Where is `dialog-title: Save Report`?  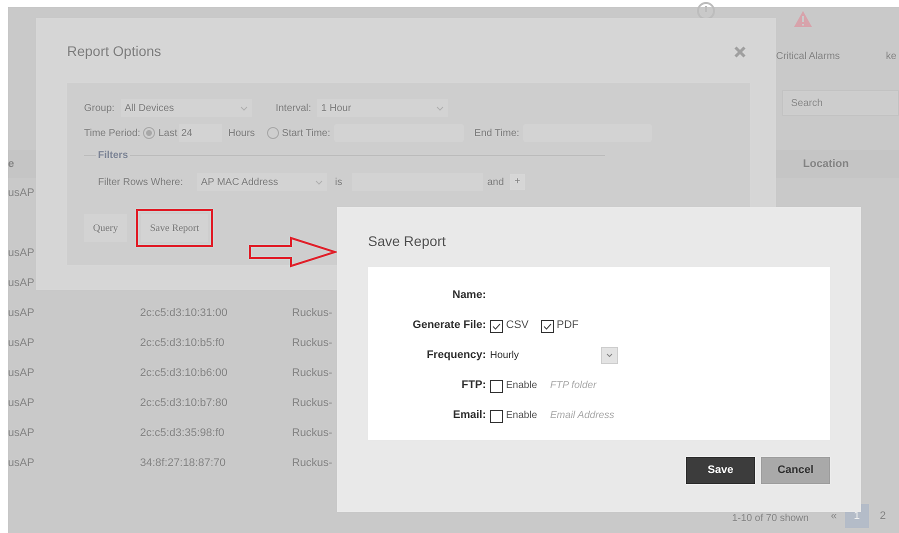 dialog-title: Save Report is located at coordinates (407, 241).